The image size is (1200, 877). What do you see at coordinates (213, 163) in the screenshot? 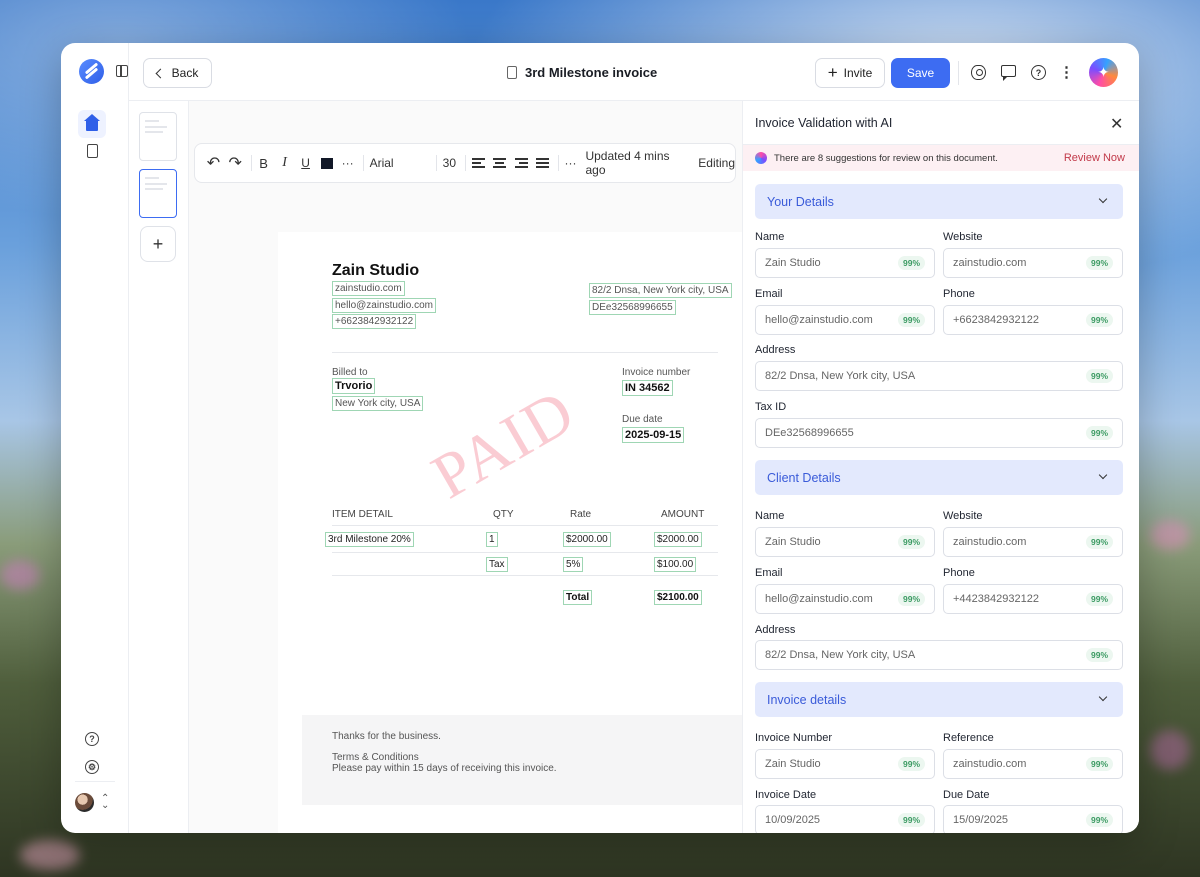
I see `undo-icon: ↶` at bounding box center [213, 163].